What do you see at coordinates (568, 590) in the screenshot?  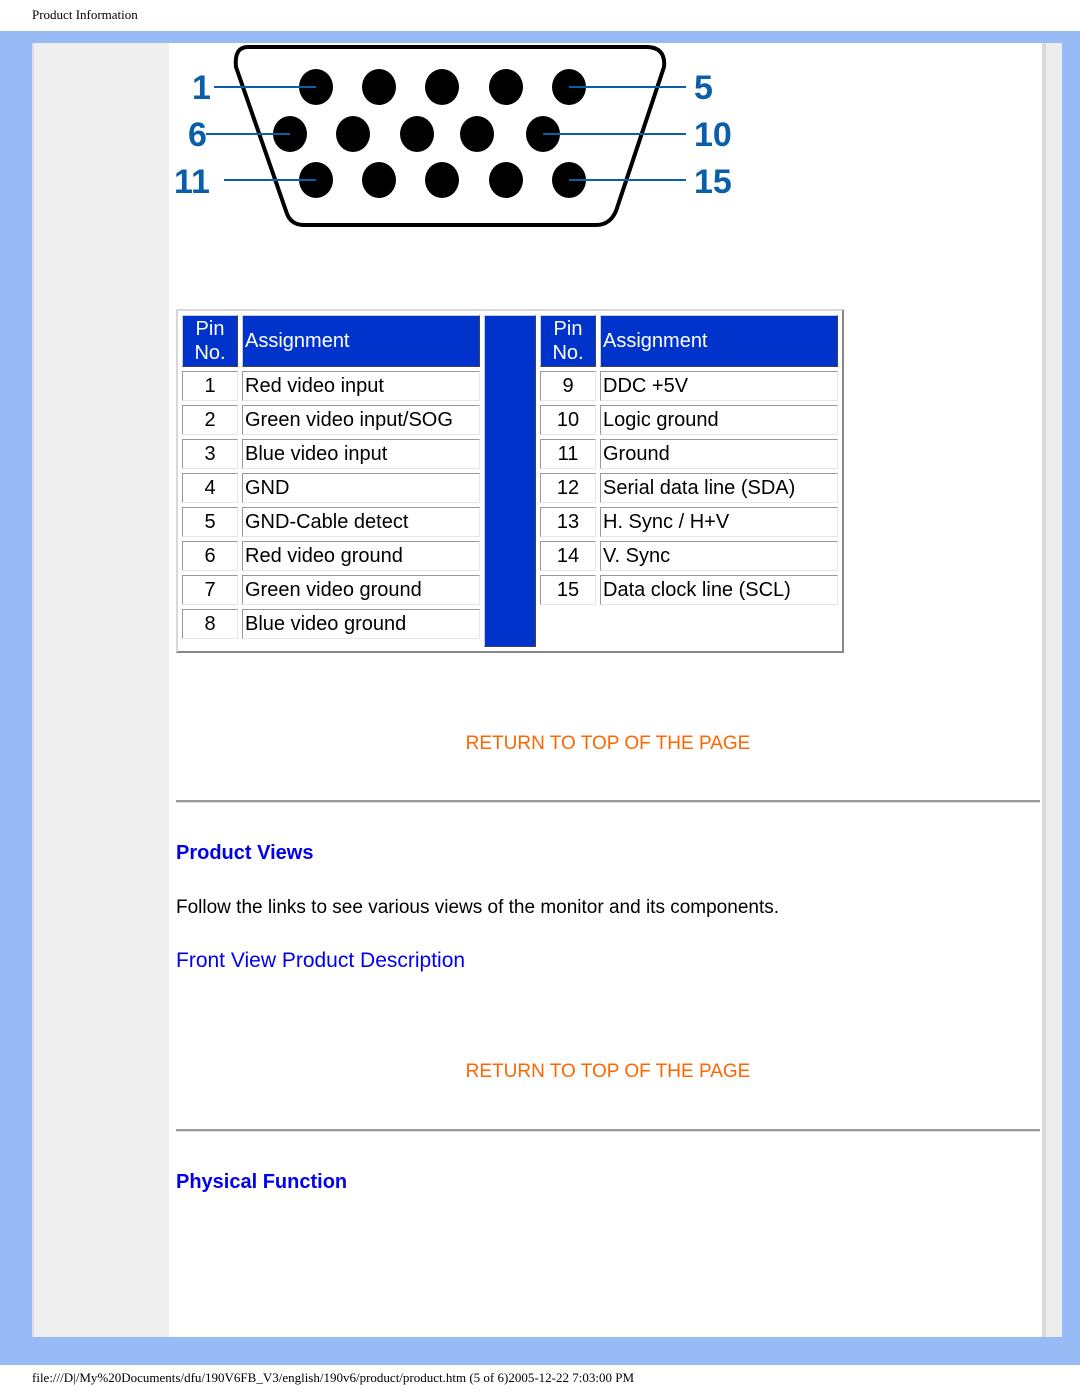 I see `pin-number: 15` at bounding box center [568, 590].